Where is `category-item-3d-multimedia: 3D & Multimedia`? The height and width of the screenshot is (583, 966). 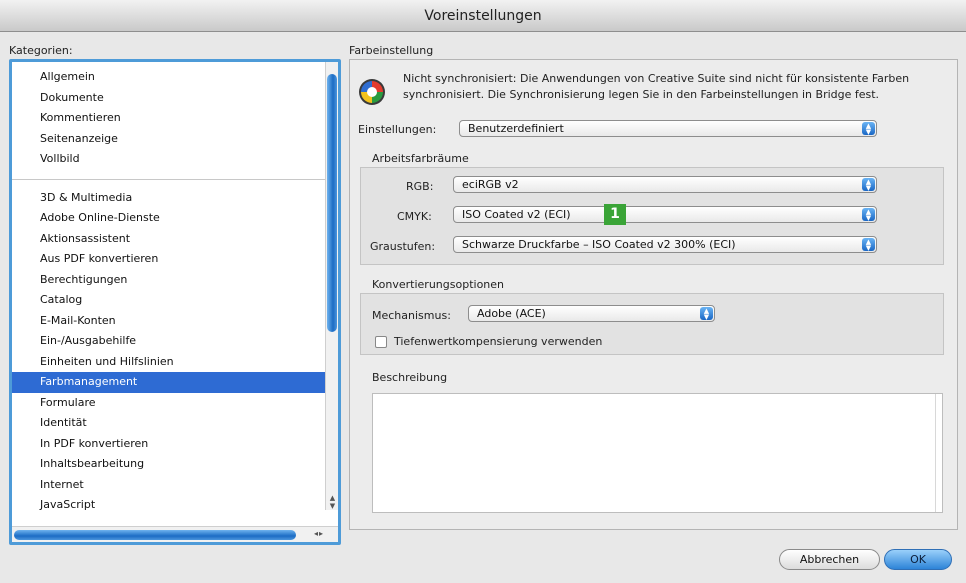
category-item-3d-multimedia: 3D & Multimedia is located at coordinates (169, 198).